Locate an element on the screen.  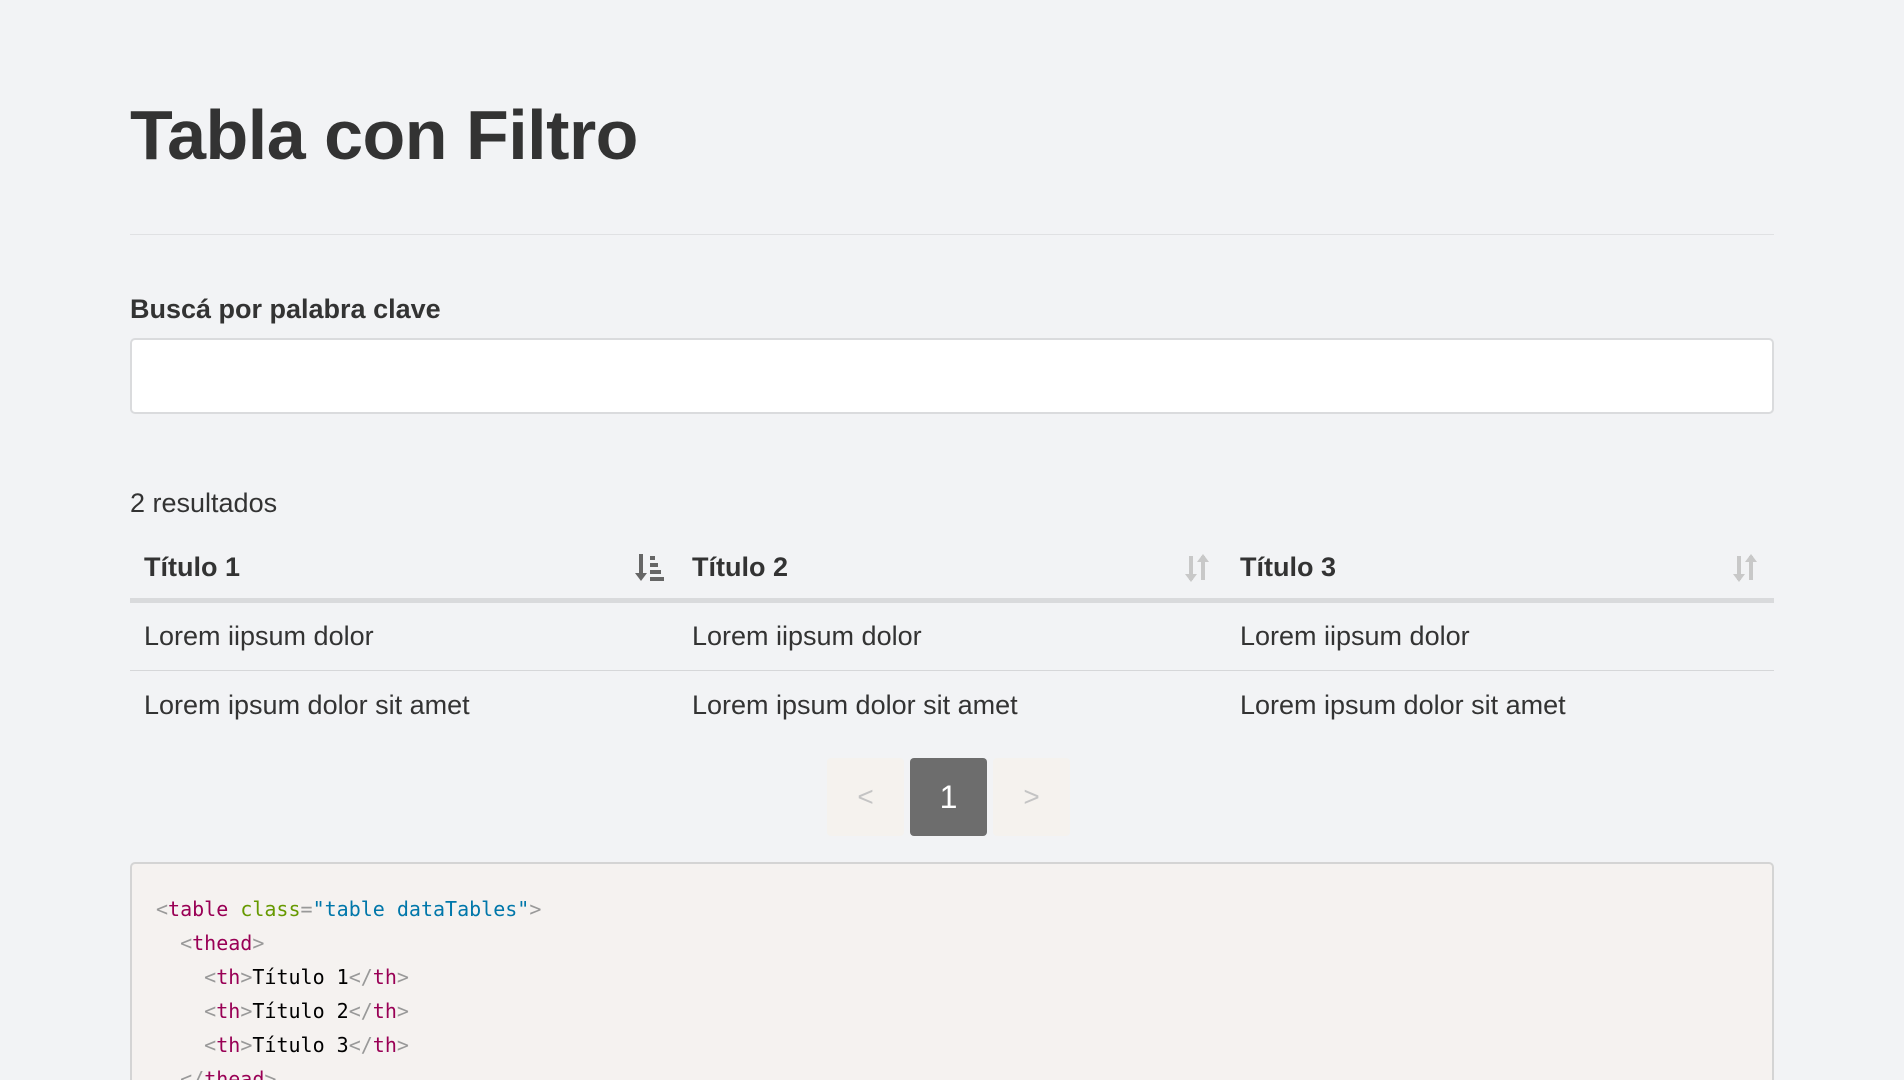
title-divider is located at coordinates (952, 234).